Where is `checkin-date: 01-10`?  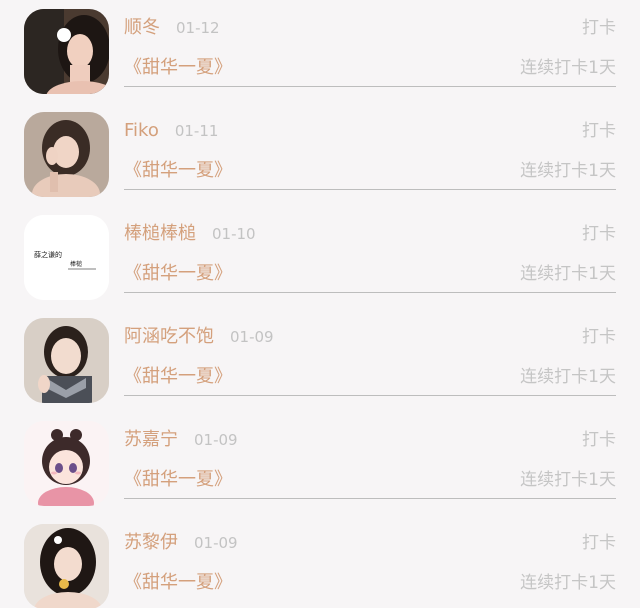 checkin-date: 01-10 is located at coordinates (234, 234).